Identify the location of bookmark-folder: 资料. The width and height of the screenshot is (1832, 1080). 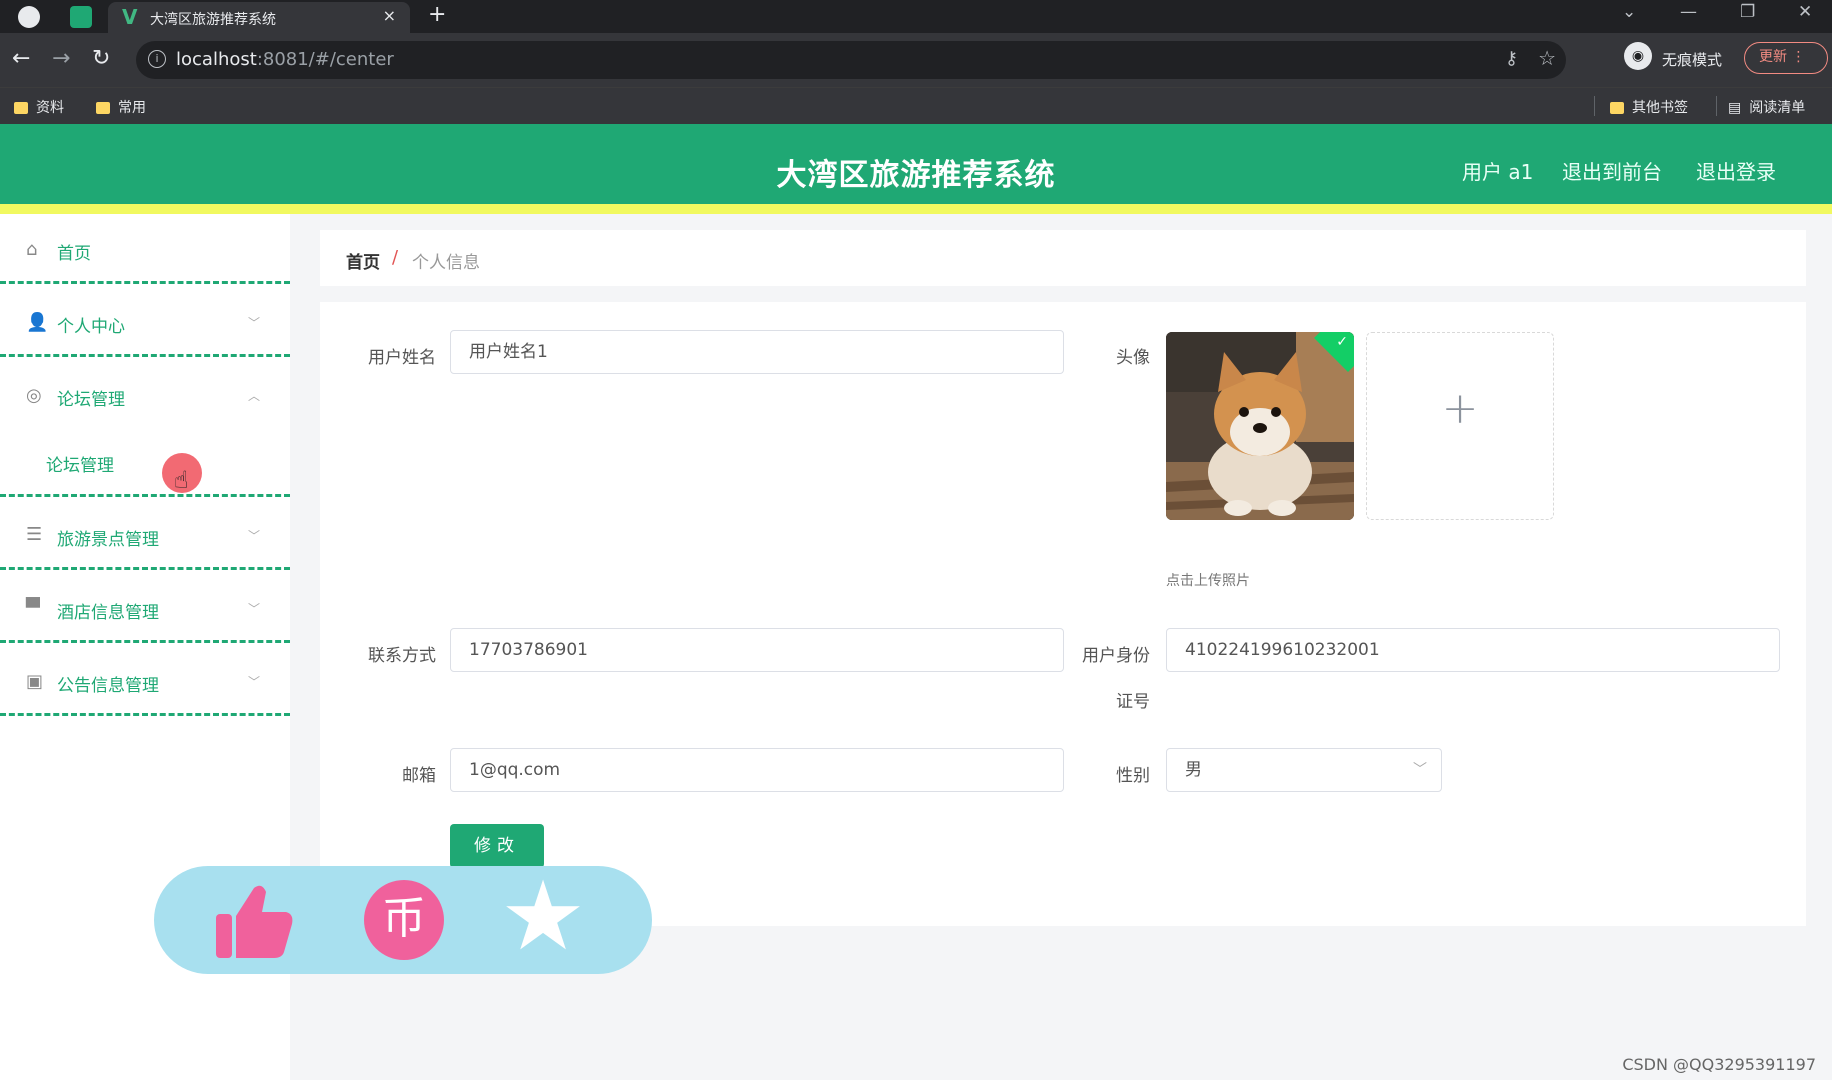
(39, 107).